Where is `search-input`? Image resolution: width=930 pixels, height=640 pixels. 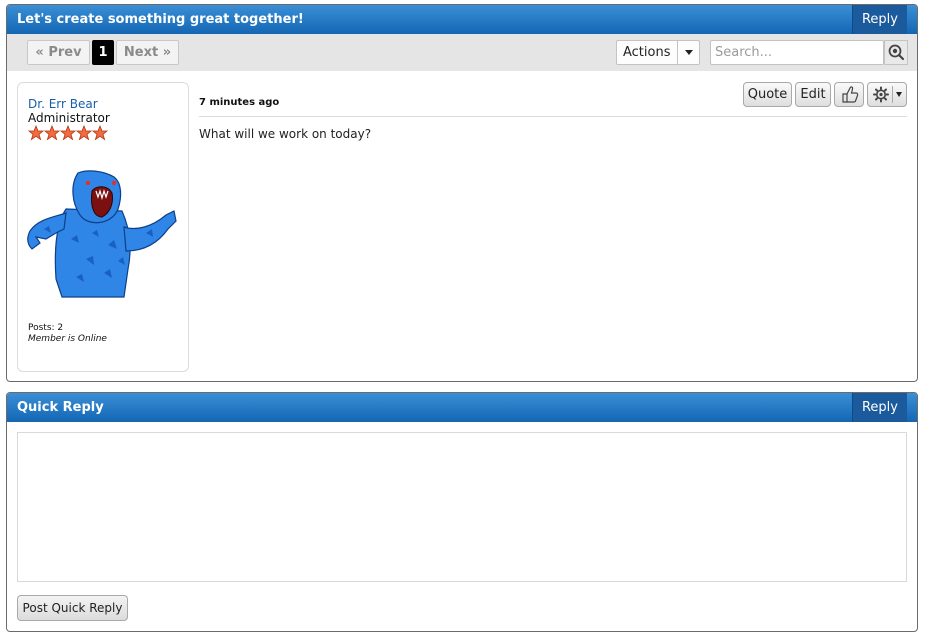 search-input is located at coordinates (797, 52).